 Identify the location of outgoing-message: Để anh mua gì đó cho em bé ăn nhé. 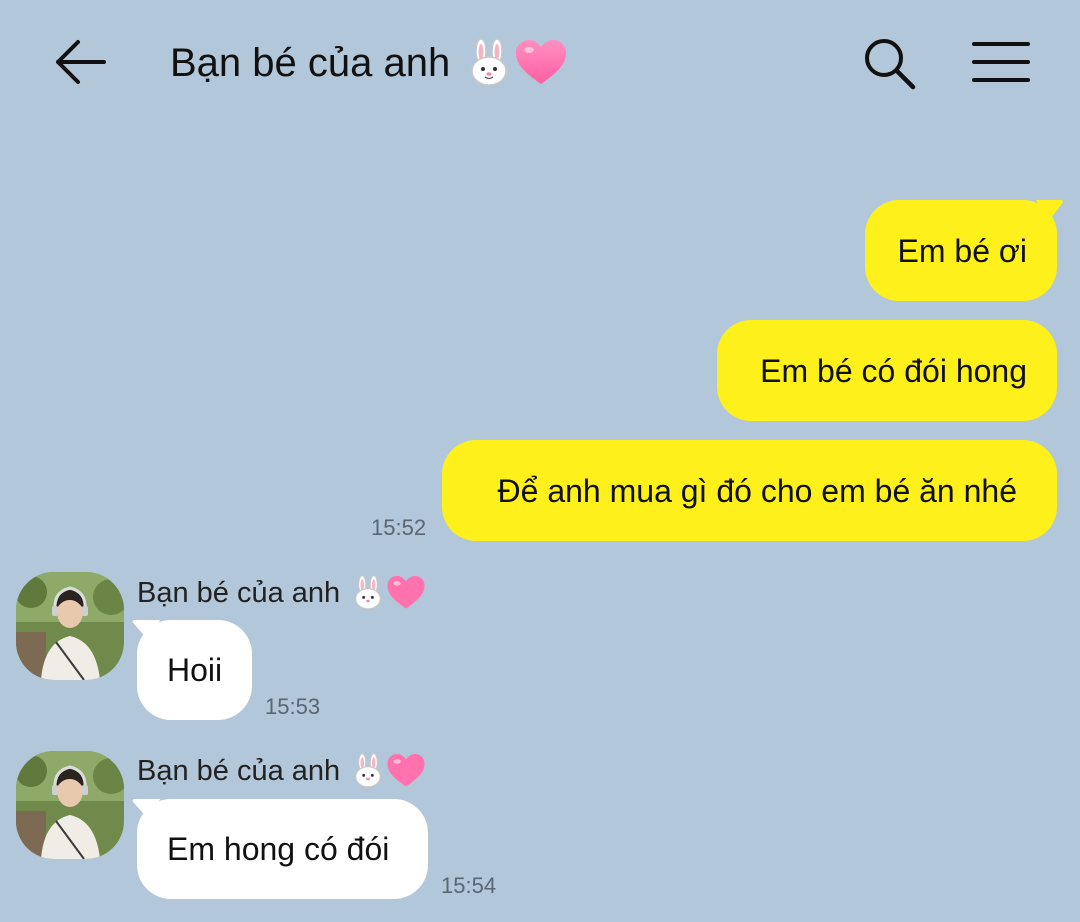
(749, 490).